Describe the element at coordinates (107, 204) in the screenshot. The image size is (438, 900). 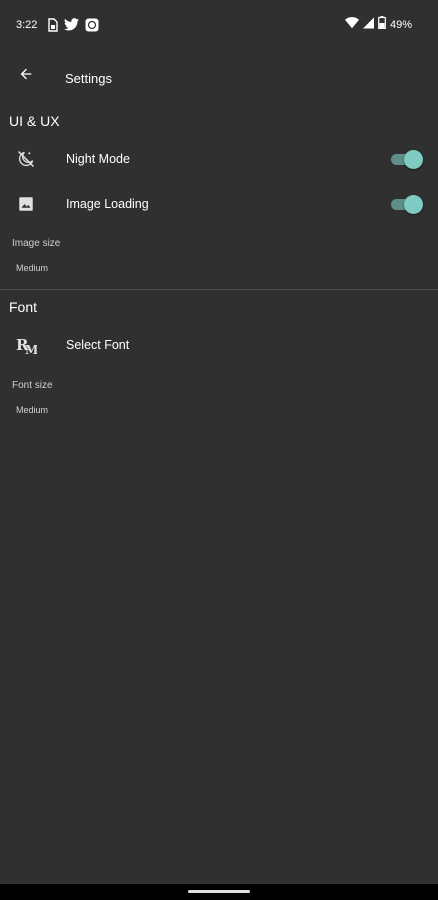
I see `image-loading-label: Image Loading` at that location.